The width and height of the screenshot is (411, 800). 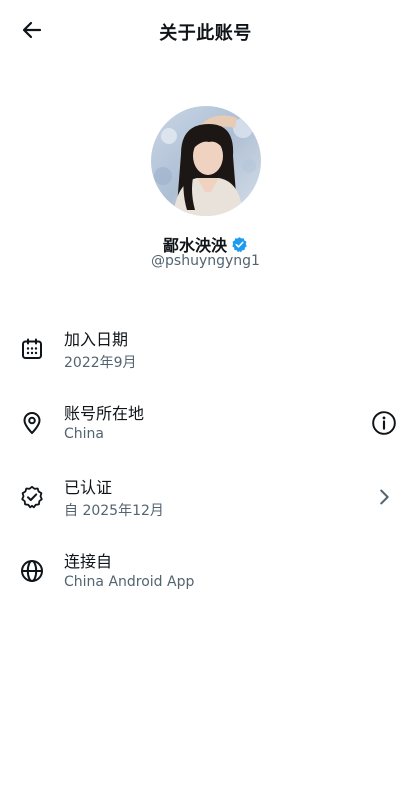 What do you see at coordinates (205, 348) in the screenshot?
I see `info-row-join-date: 加入日期 2022年9月` at bounding box center [205, 348].